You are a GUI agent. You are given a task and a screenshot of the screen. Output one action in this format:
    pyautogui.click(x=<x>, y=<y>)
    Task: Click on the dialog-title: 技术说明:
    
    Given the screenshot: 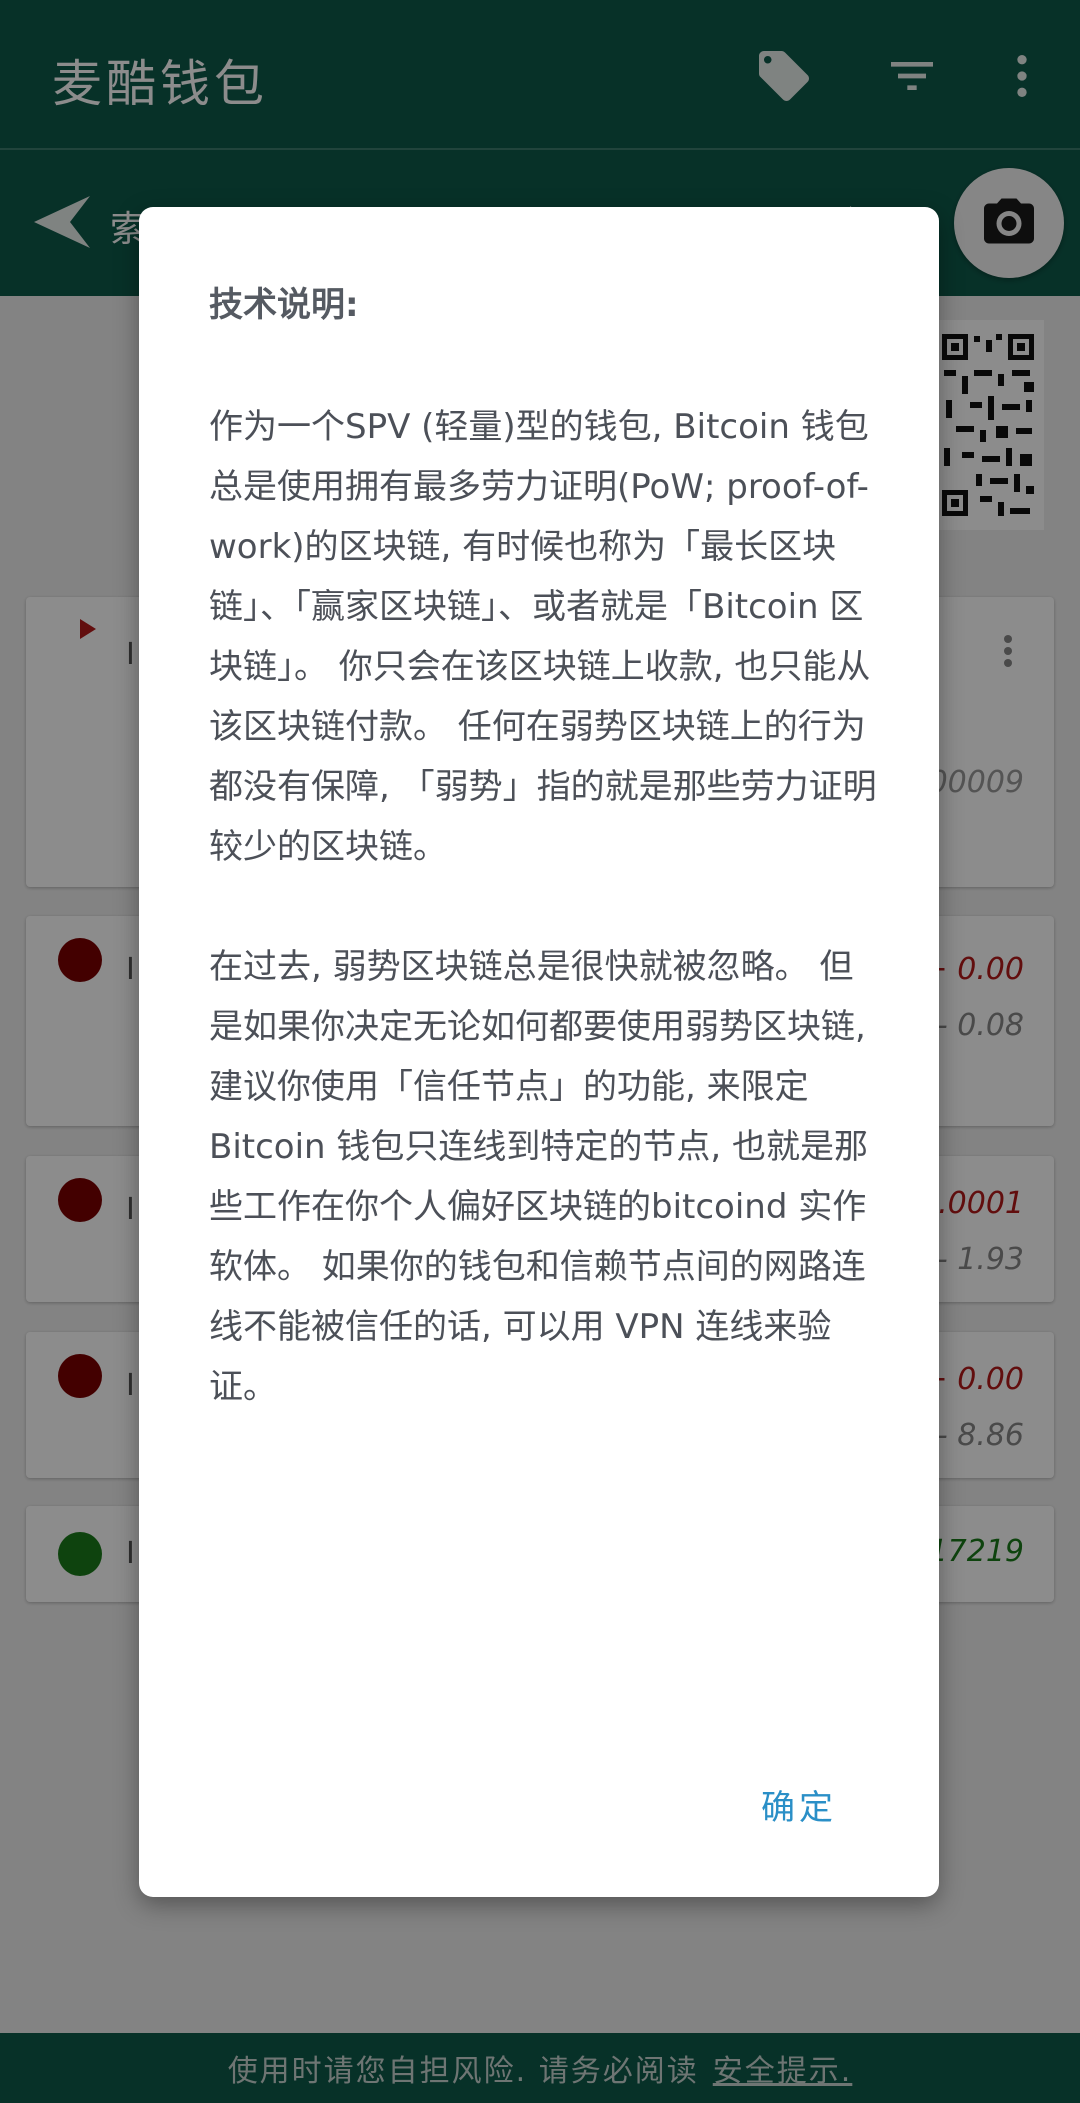 What is the action you would take?
    pyautogui.click(x=284, y=305)
    